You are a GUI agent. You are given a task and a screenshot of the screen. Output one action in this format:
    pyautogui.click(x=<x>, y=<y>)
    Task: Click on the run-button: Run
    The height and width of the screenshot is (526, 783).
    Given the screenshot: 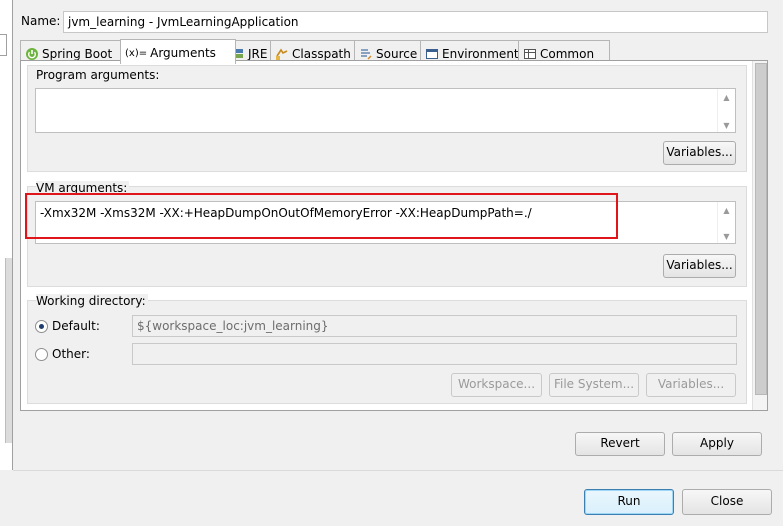 What is the action you would take?
    pyautogui.click(x=629, y=502)
    